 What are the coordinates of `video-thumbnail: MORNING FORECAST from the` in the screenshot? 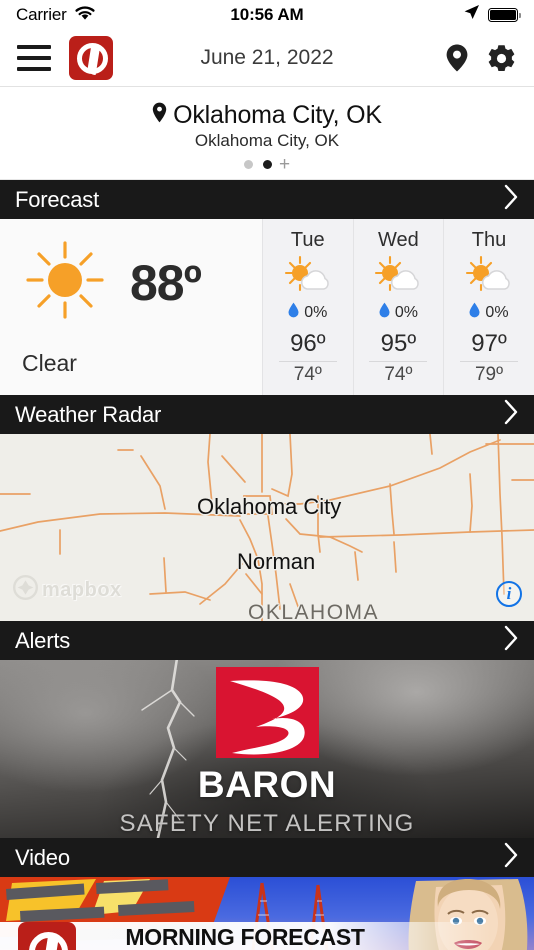 It's located at (267, 913).